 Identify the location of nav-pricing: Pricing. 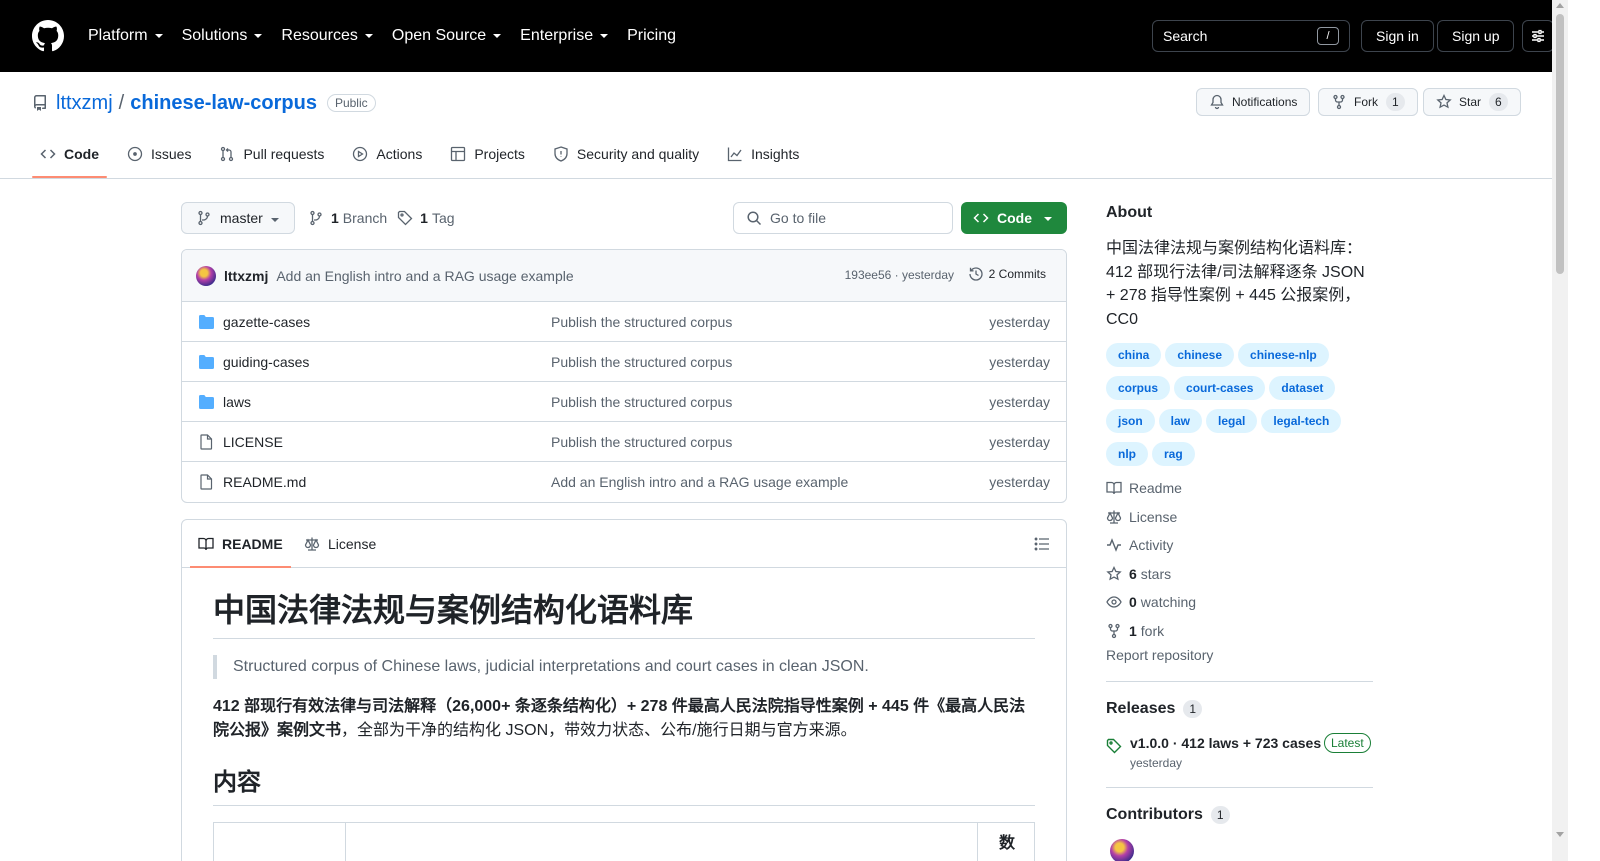
(651, 36).